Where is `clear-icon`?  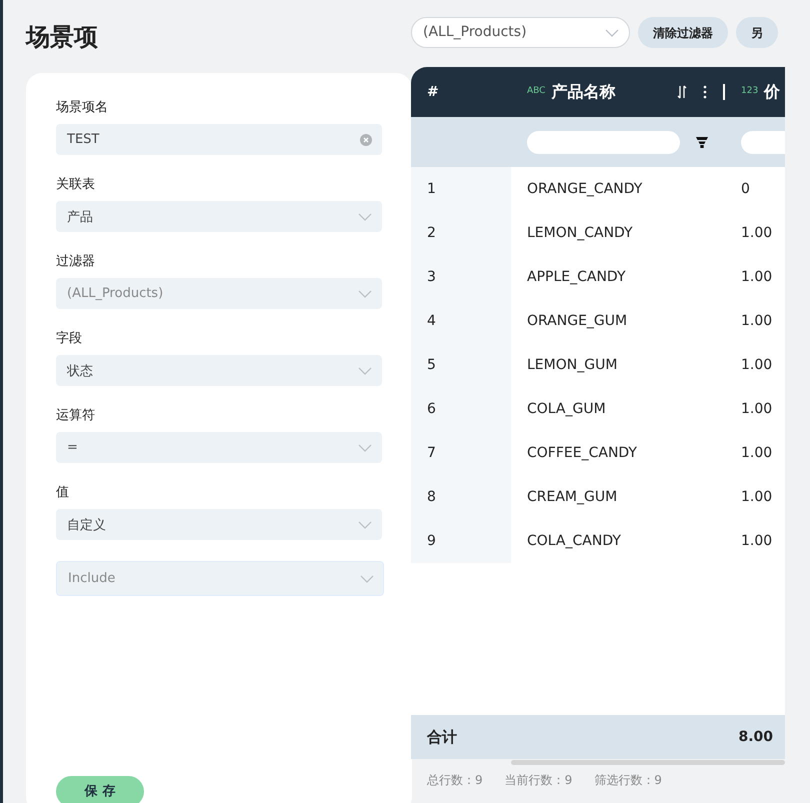 clear-icon is located at coordinates (366, 140).